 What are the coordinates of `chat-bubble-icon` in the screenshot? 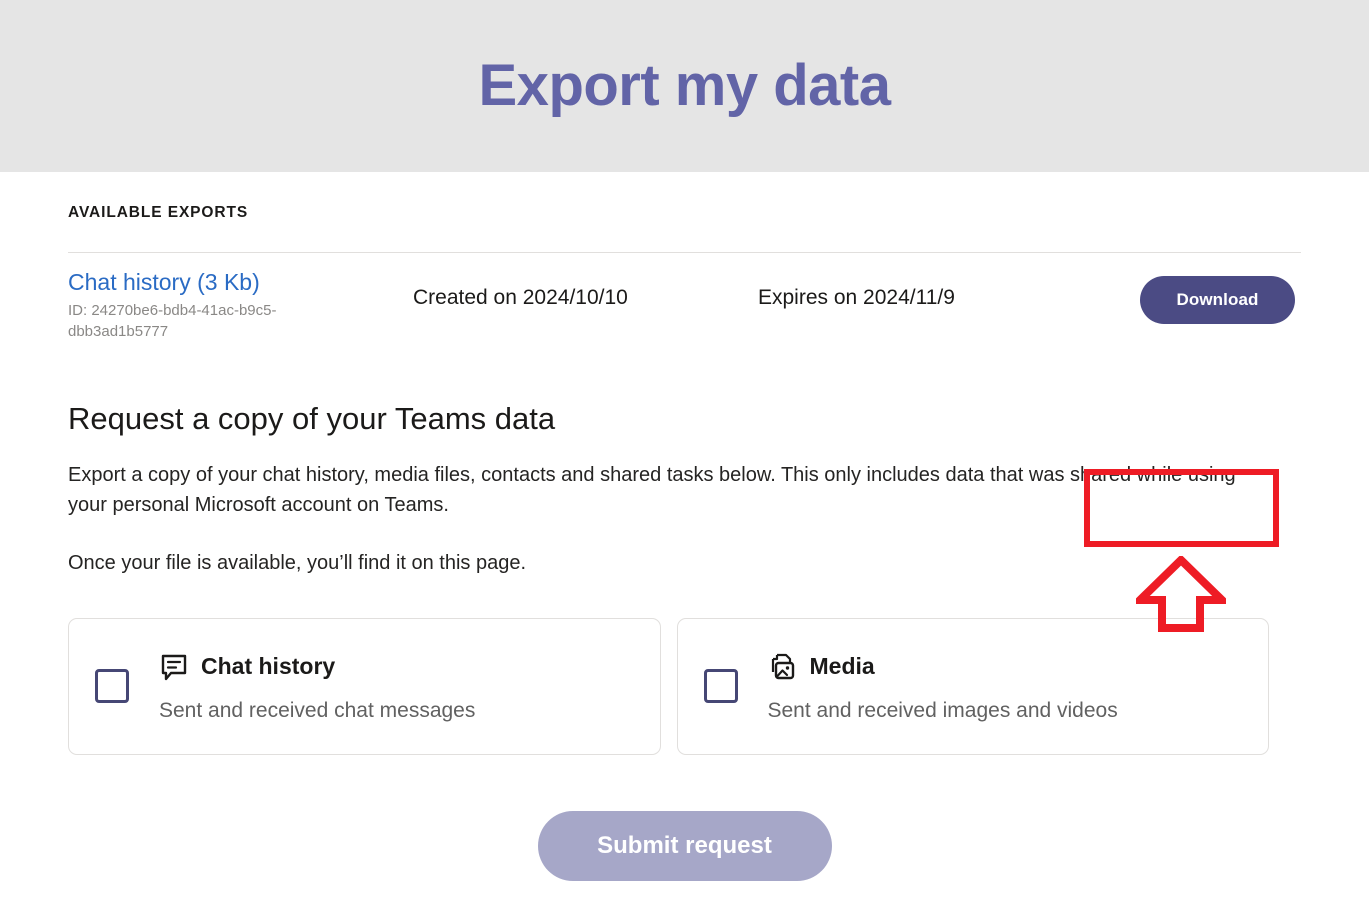 It's located at (174, 667).